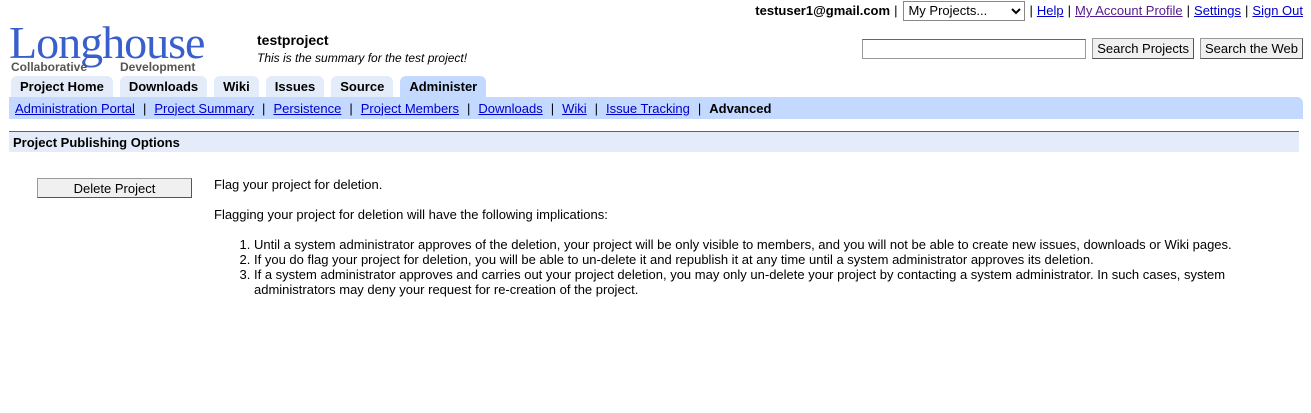 This screenshot has width=1311, height=413. I want to click on my-account-profile-link: My Account Profile, so click(1129, 10).